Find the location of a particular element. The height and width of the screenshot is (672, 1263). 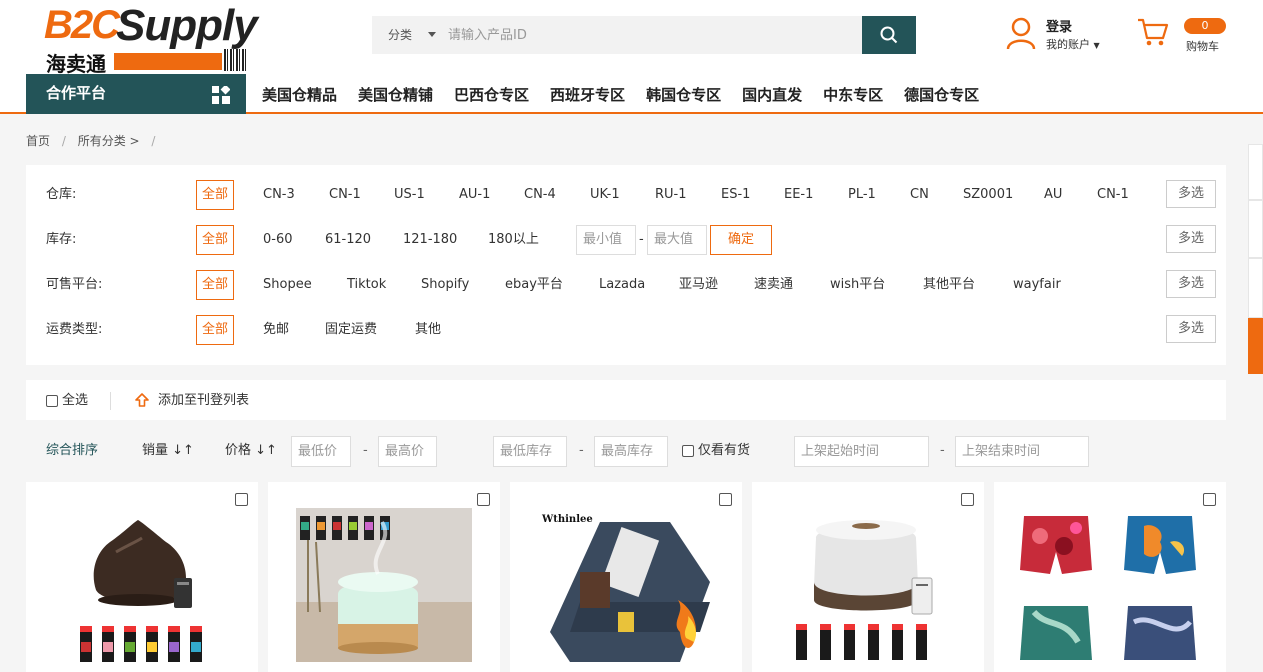

filter-option: wish平台 is located at coordinates (857, 285).